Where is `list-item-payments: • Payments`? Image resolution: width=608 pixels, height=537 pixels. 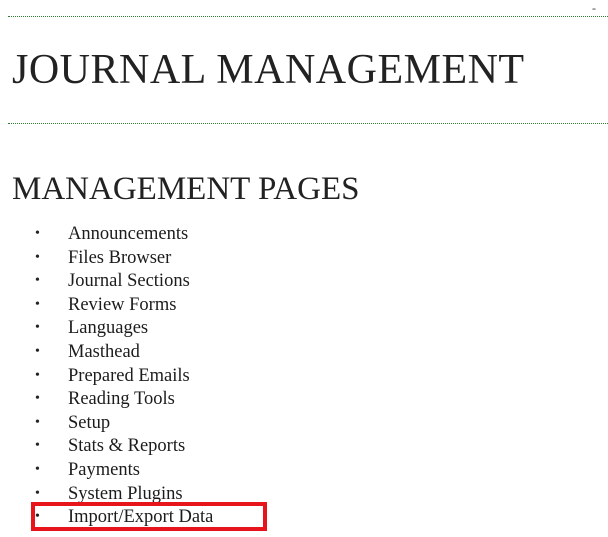
list-item-payments: • Payments is located at coordinates (121, 472).